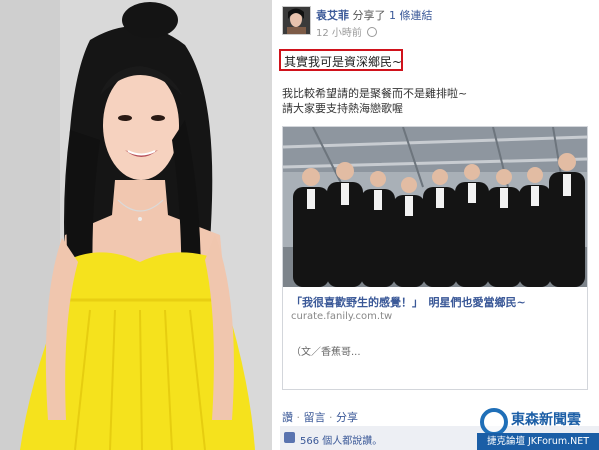 Image resolution: width=599 pixels, height=450 pixels. Describe the element at coordinates (546, 420) in the screenshot. I see `watermark-title: 東森新聞雲` at that location.